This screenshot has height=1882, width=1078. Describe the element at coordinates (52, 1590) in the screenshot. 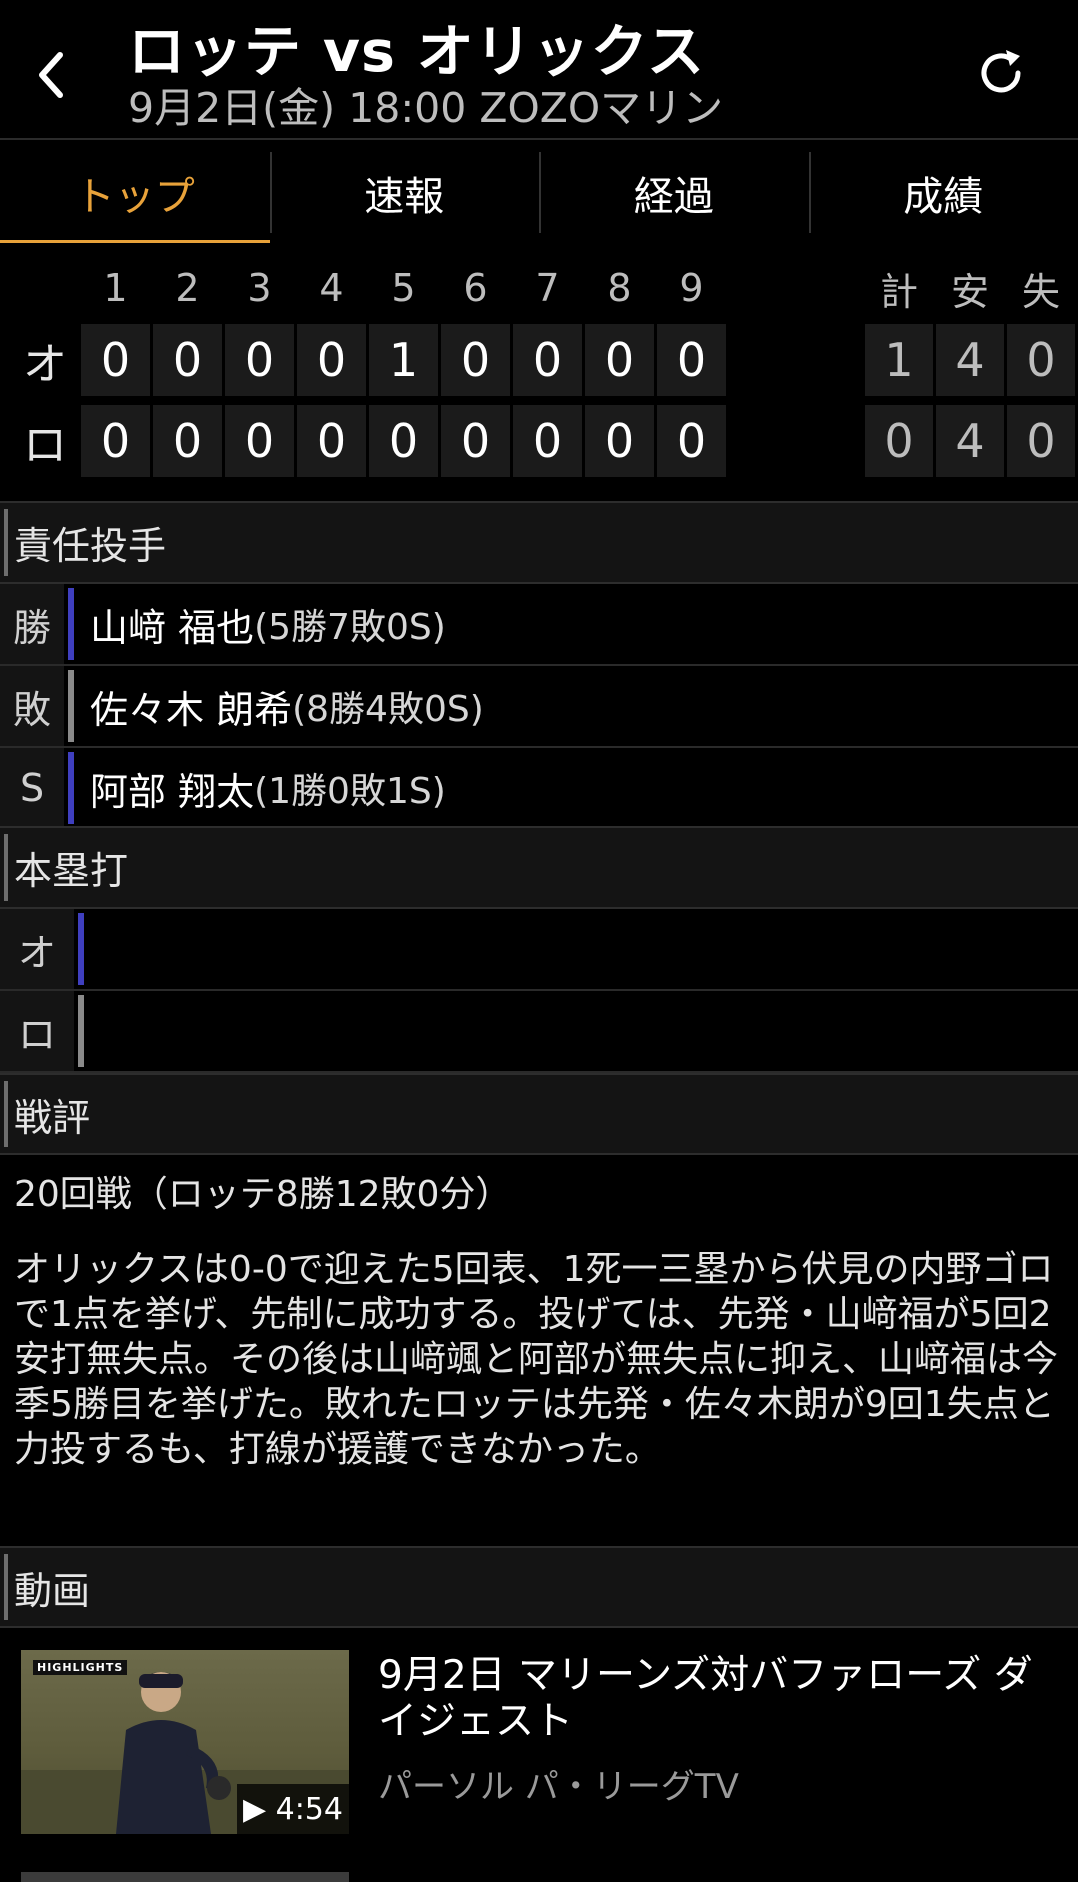

I see `section-title: 動画` at that location.